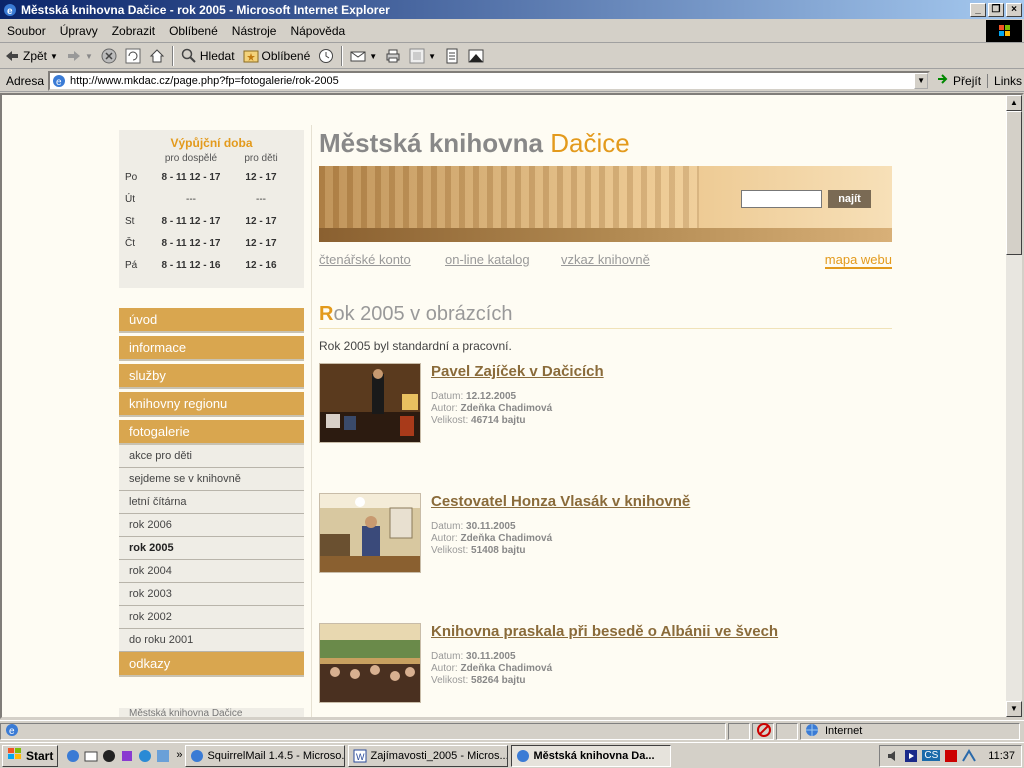 The width and height of the screenshot is (1024, 768). I want to click on clock: 11:37, so click(1001, 755).